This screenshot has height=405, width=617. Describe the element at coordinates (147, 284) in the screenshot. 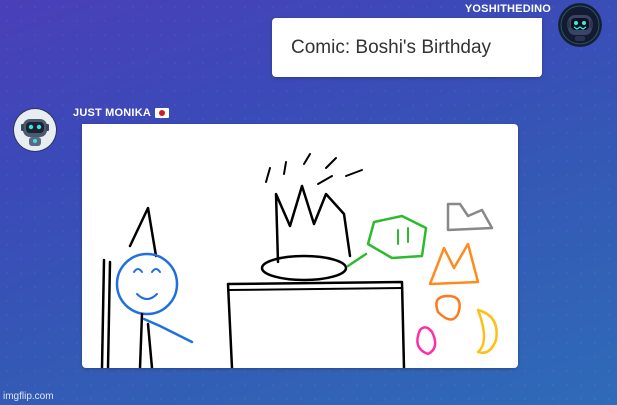

I see `figure-head` at that location.